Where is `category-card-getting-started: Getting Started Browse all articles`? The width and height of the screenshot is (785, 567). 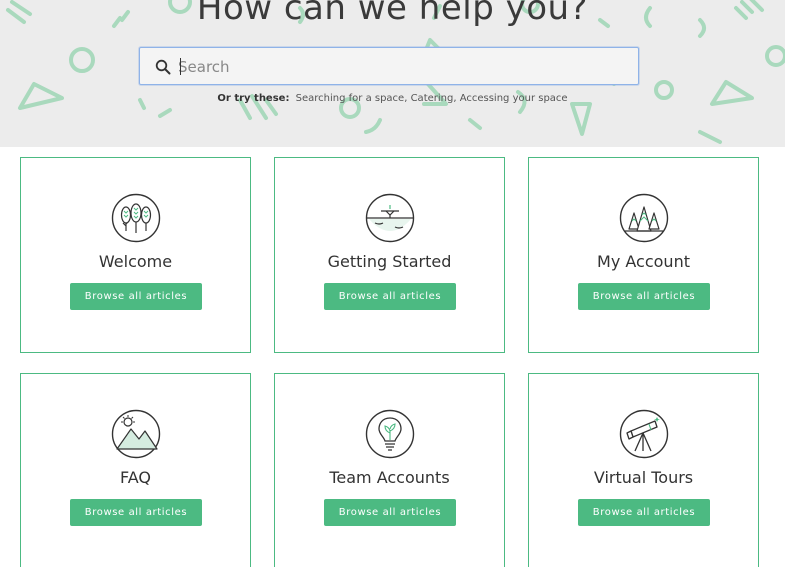 category-card-getting-started: Getting Started Browse all articles is located at coordinates (389, 255).